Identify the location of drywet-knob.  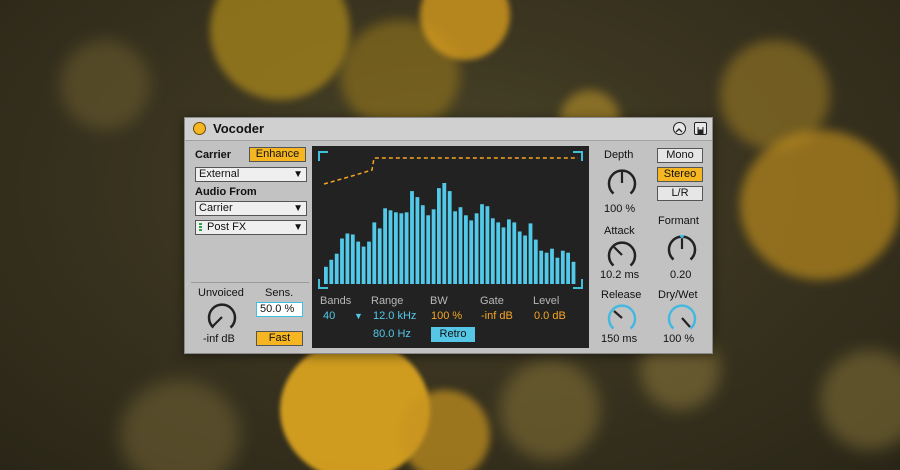
(682, 318).